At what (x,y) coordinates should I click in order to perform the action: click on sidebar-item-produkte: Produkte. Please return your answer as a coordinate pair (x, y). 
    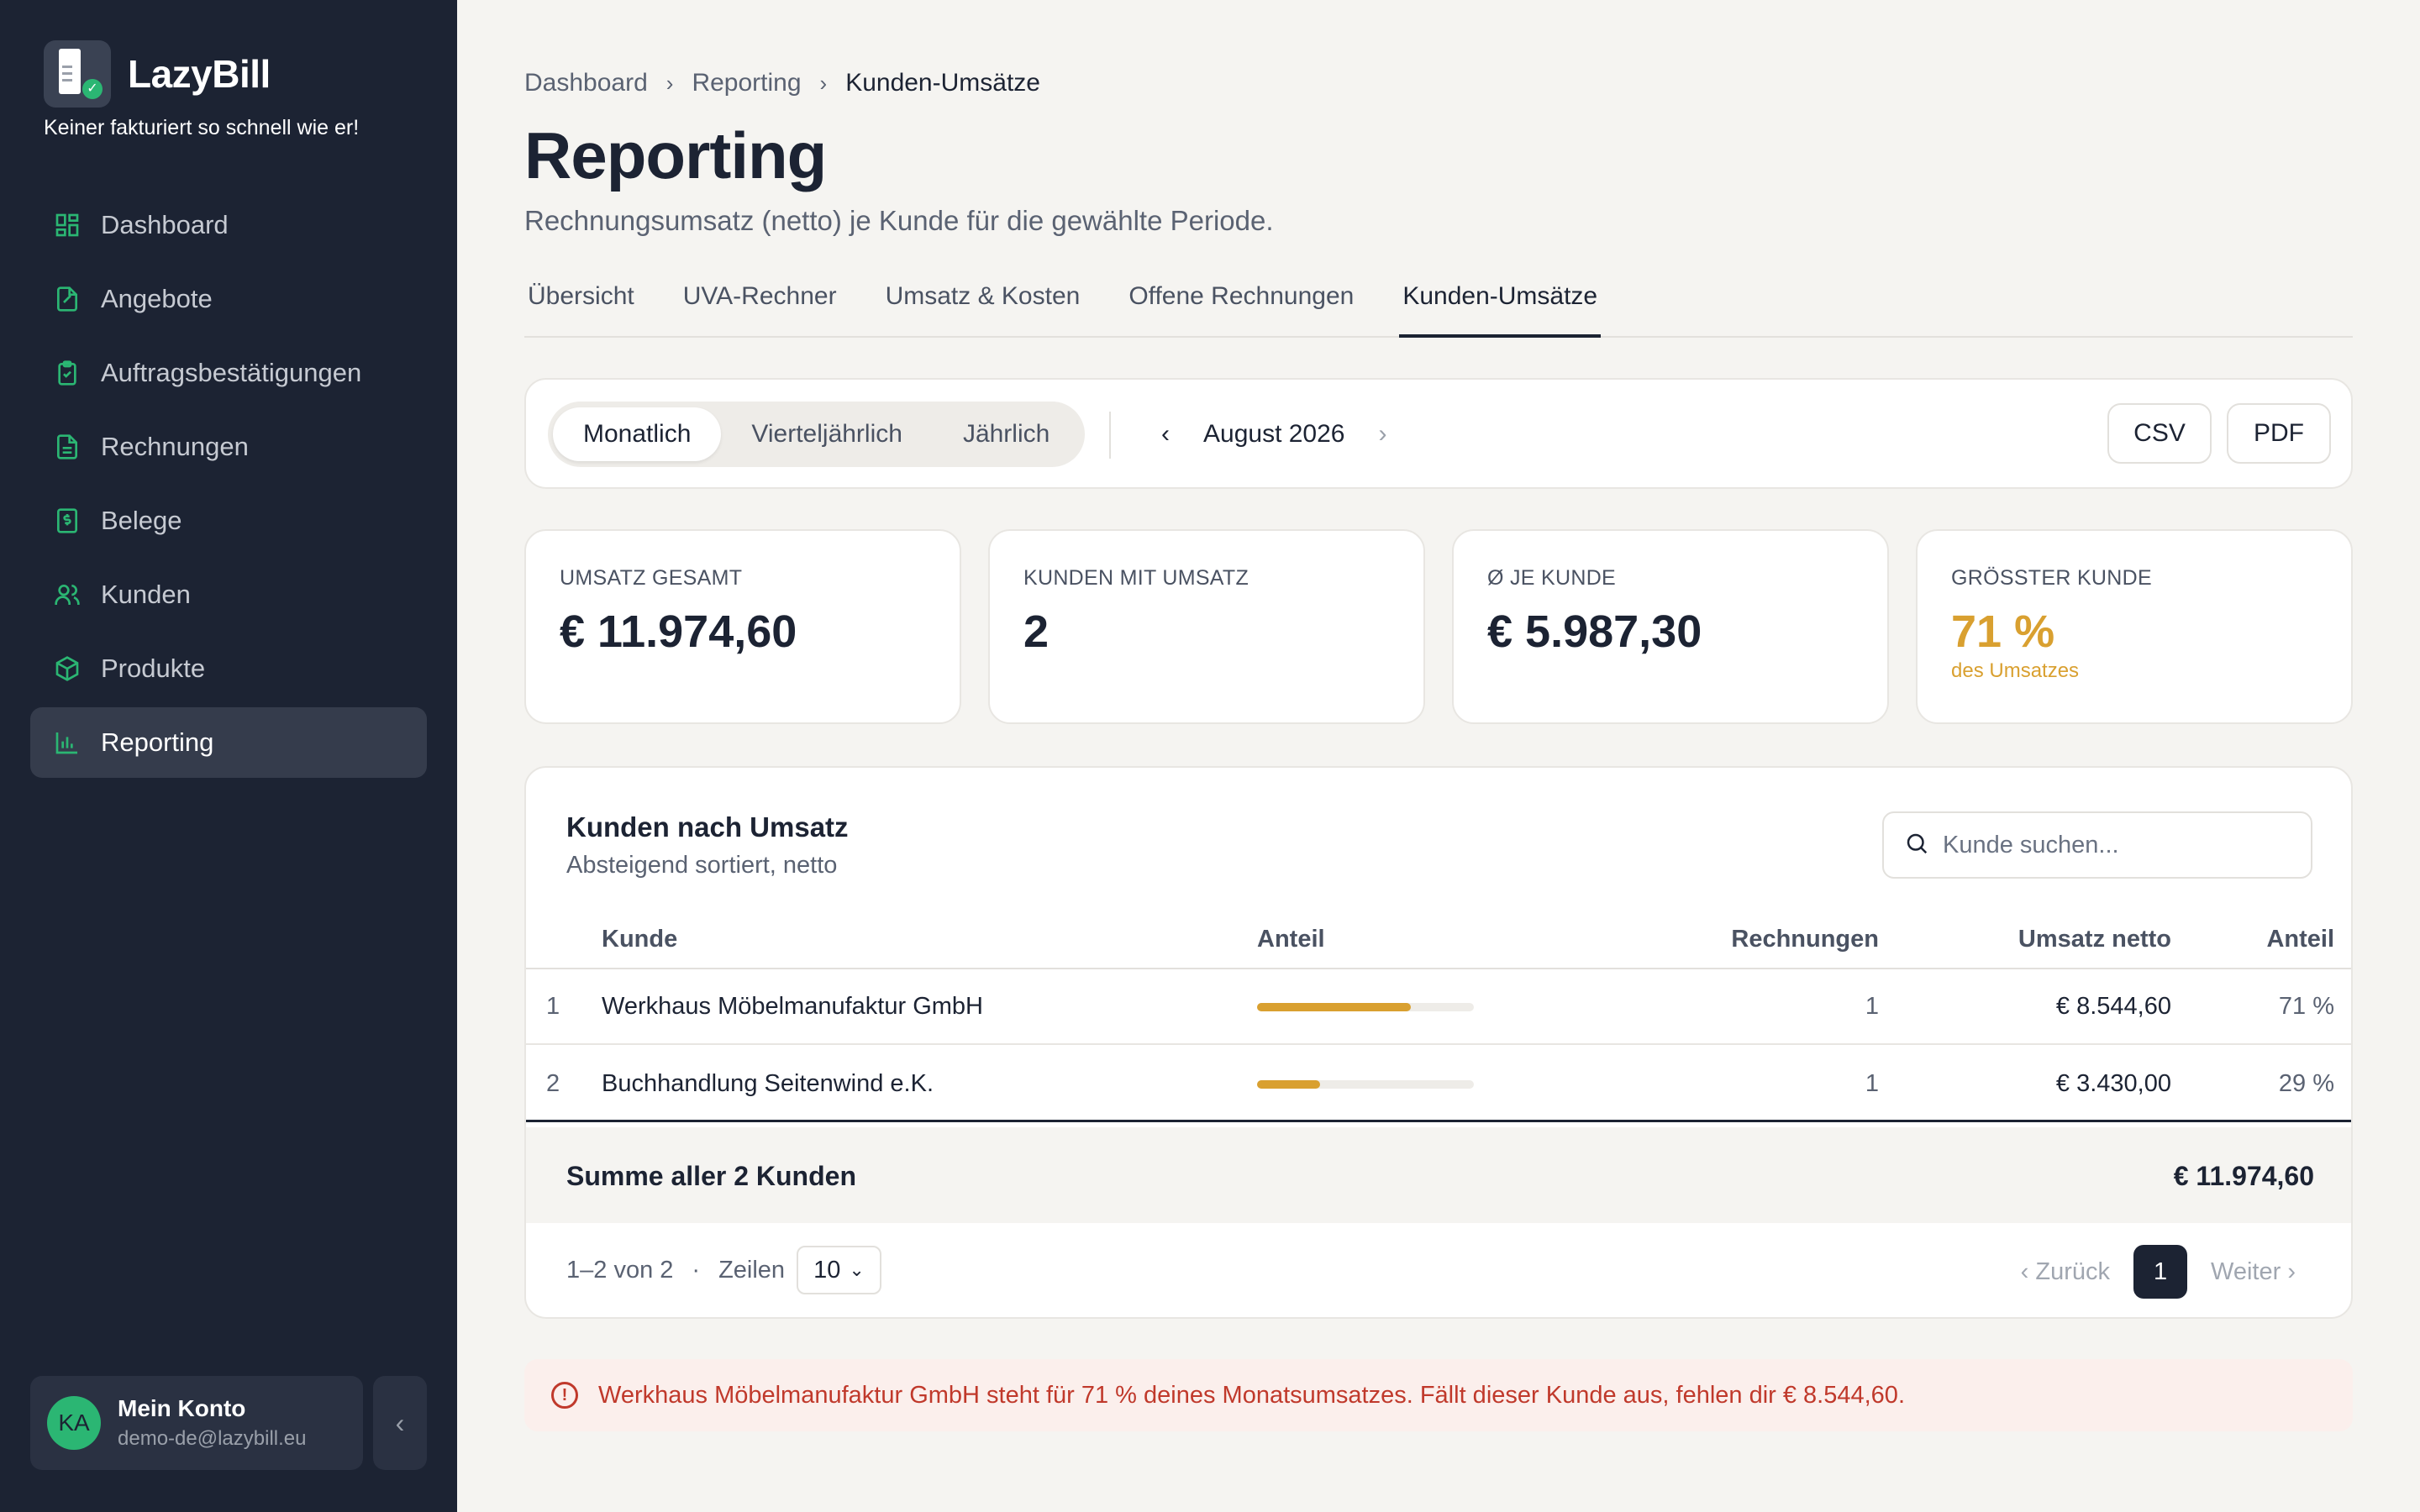
    Looking at the image, I should click on (228, 668).